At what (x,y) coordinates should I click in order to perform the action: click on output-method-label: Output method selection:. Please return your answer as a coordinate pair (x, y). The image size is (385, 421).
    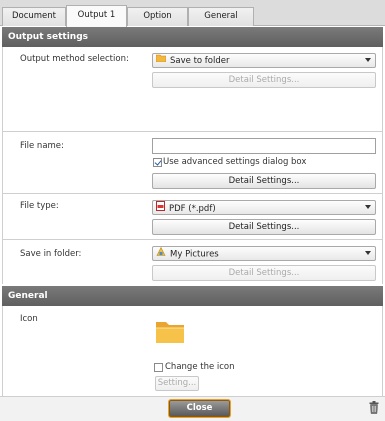
    Looking at the image, I should click on (74, 59).